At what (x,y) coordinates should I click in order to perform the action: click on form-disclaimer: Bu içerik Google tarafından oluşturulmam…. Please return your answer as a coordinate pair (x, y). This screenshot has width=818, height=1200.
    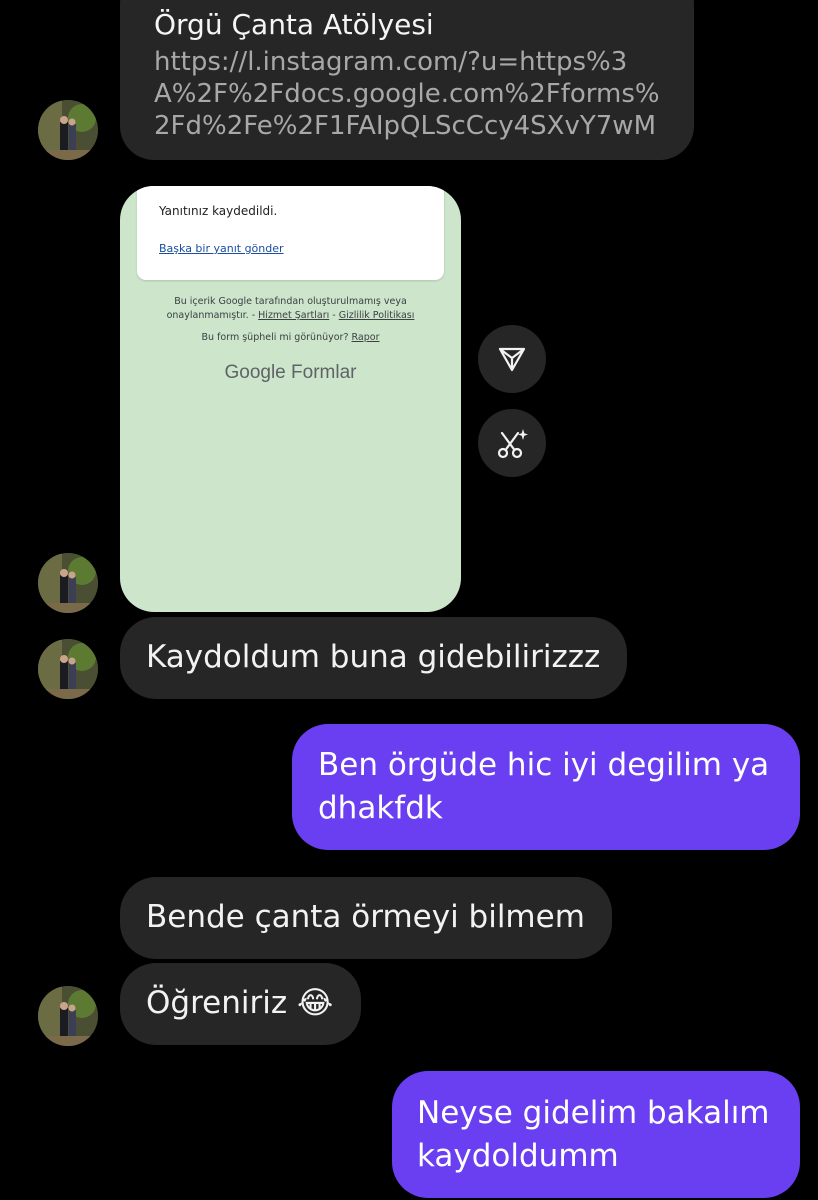
    Looking at the image, I should click on (290, 309).